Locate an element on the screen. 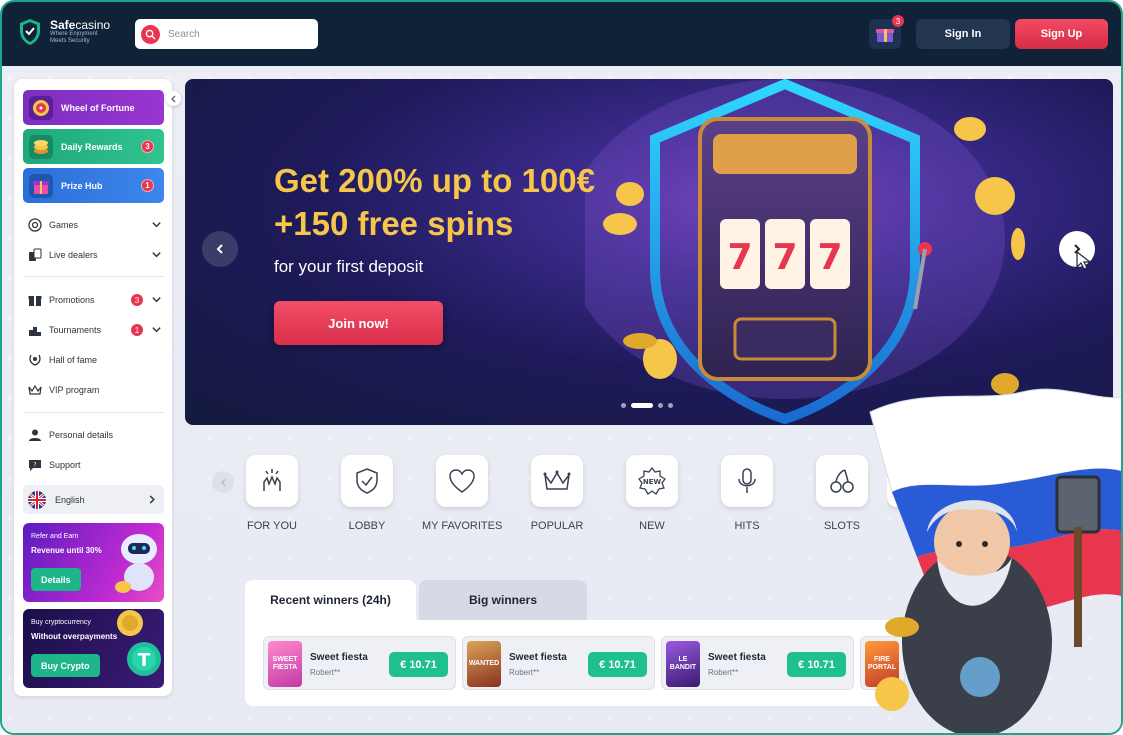  flag-and-warrior-illustration is located at coordinates (995, 560).